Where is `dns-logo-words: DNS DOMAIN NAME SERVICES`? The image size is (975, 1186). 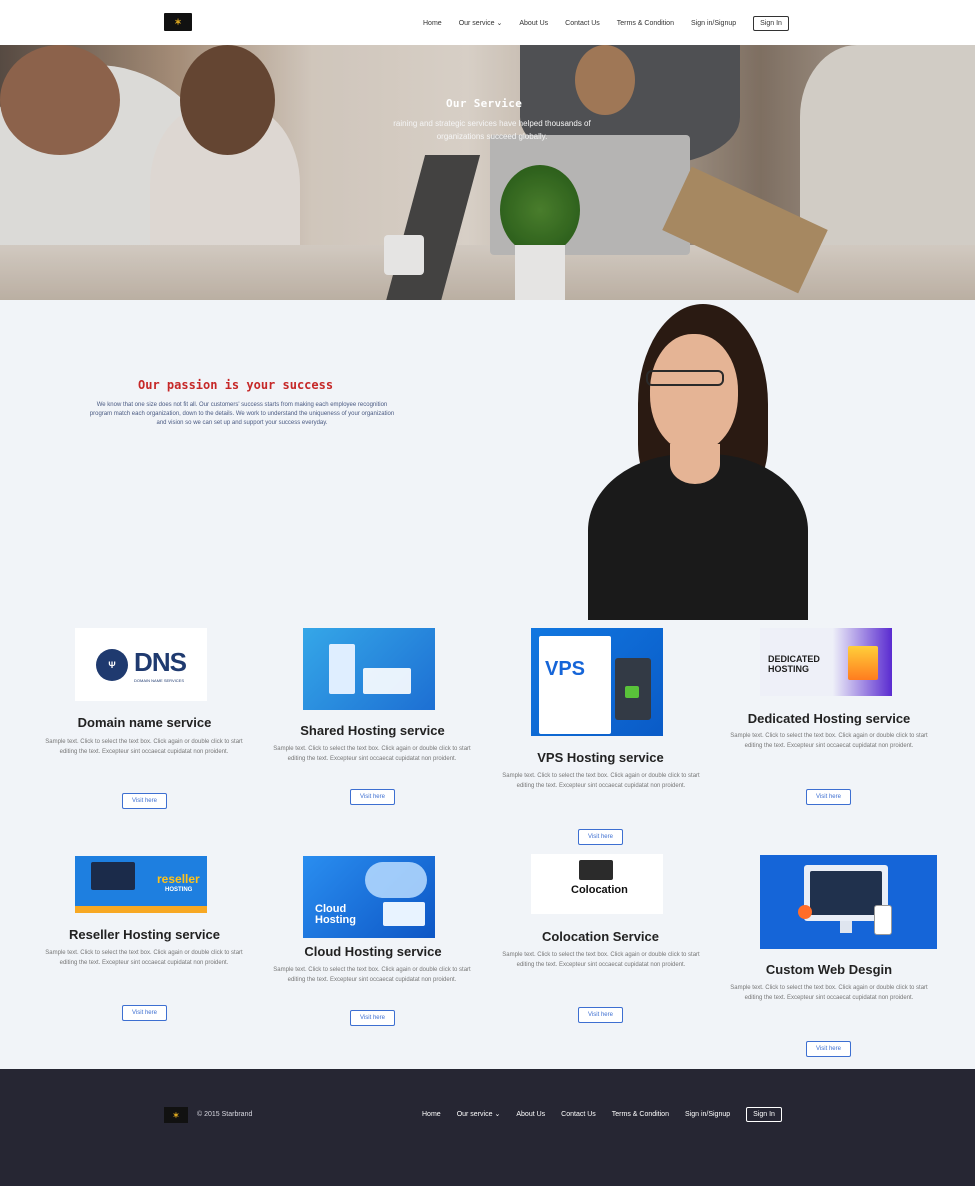 dns-logo-words: DNS DOMAIN NAME SERVICES is located at coordinates (160, 664).